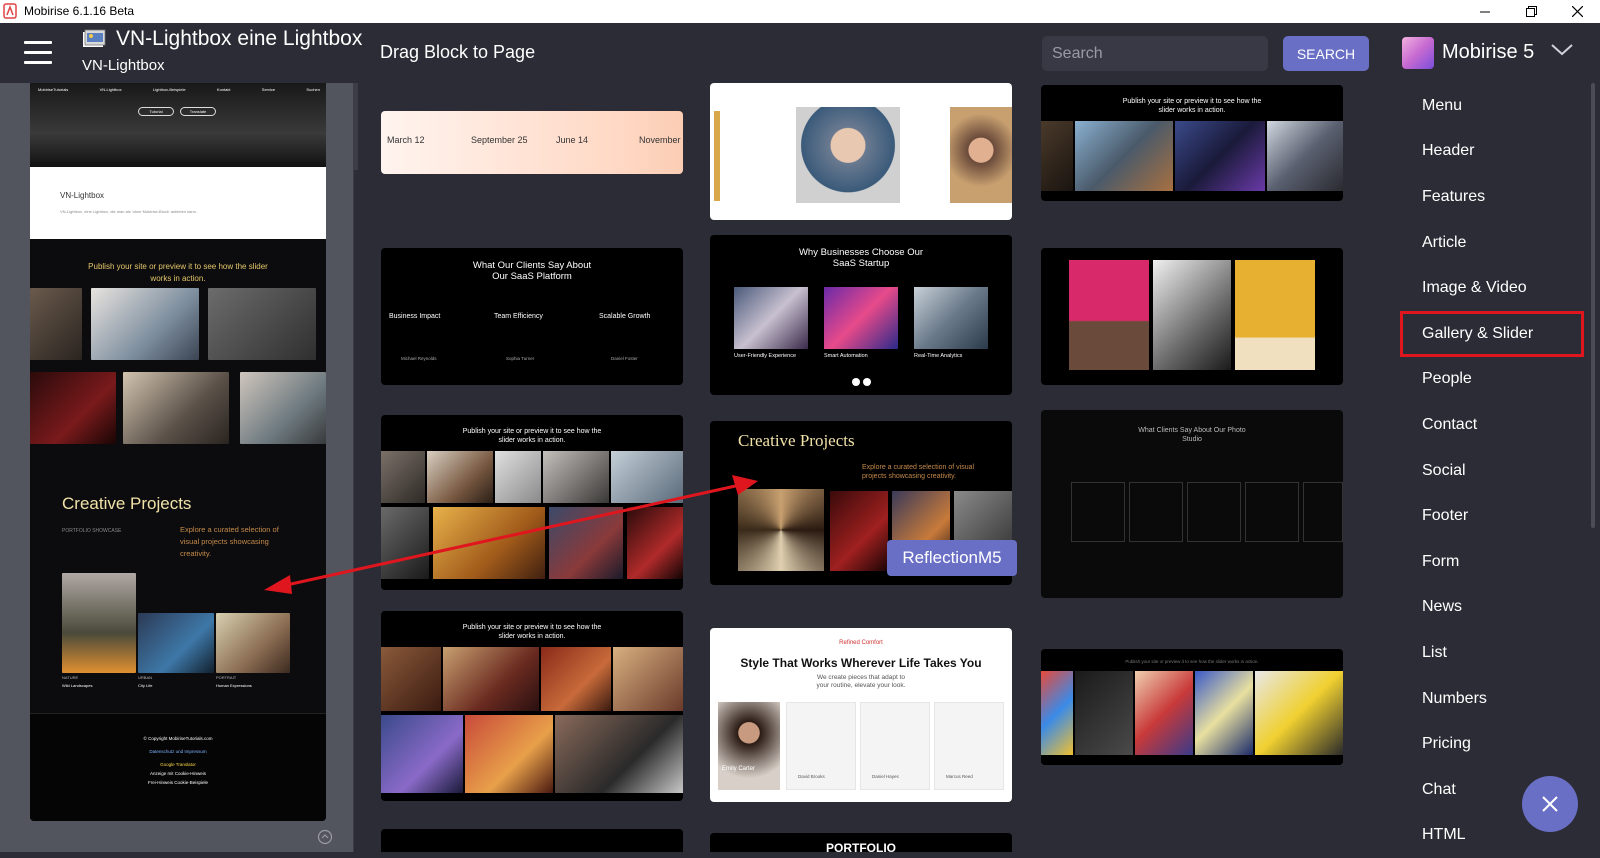 The width and height of the screenshot is (1600, 858). What do you see at coordinates (1550, 804) in the screenshot?
I see `close-fab-button` at bounding box center [1550, 804].